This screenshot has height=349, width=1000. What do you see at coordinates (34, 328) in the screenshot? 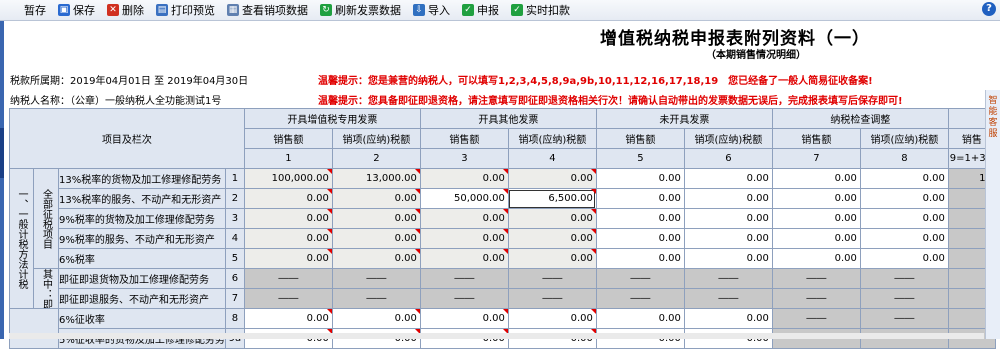
I see `category-simple-method` at bounding box center [34, 328].